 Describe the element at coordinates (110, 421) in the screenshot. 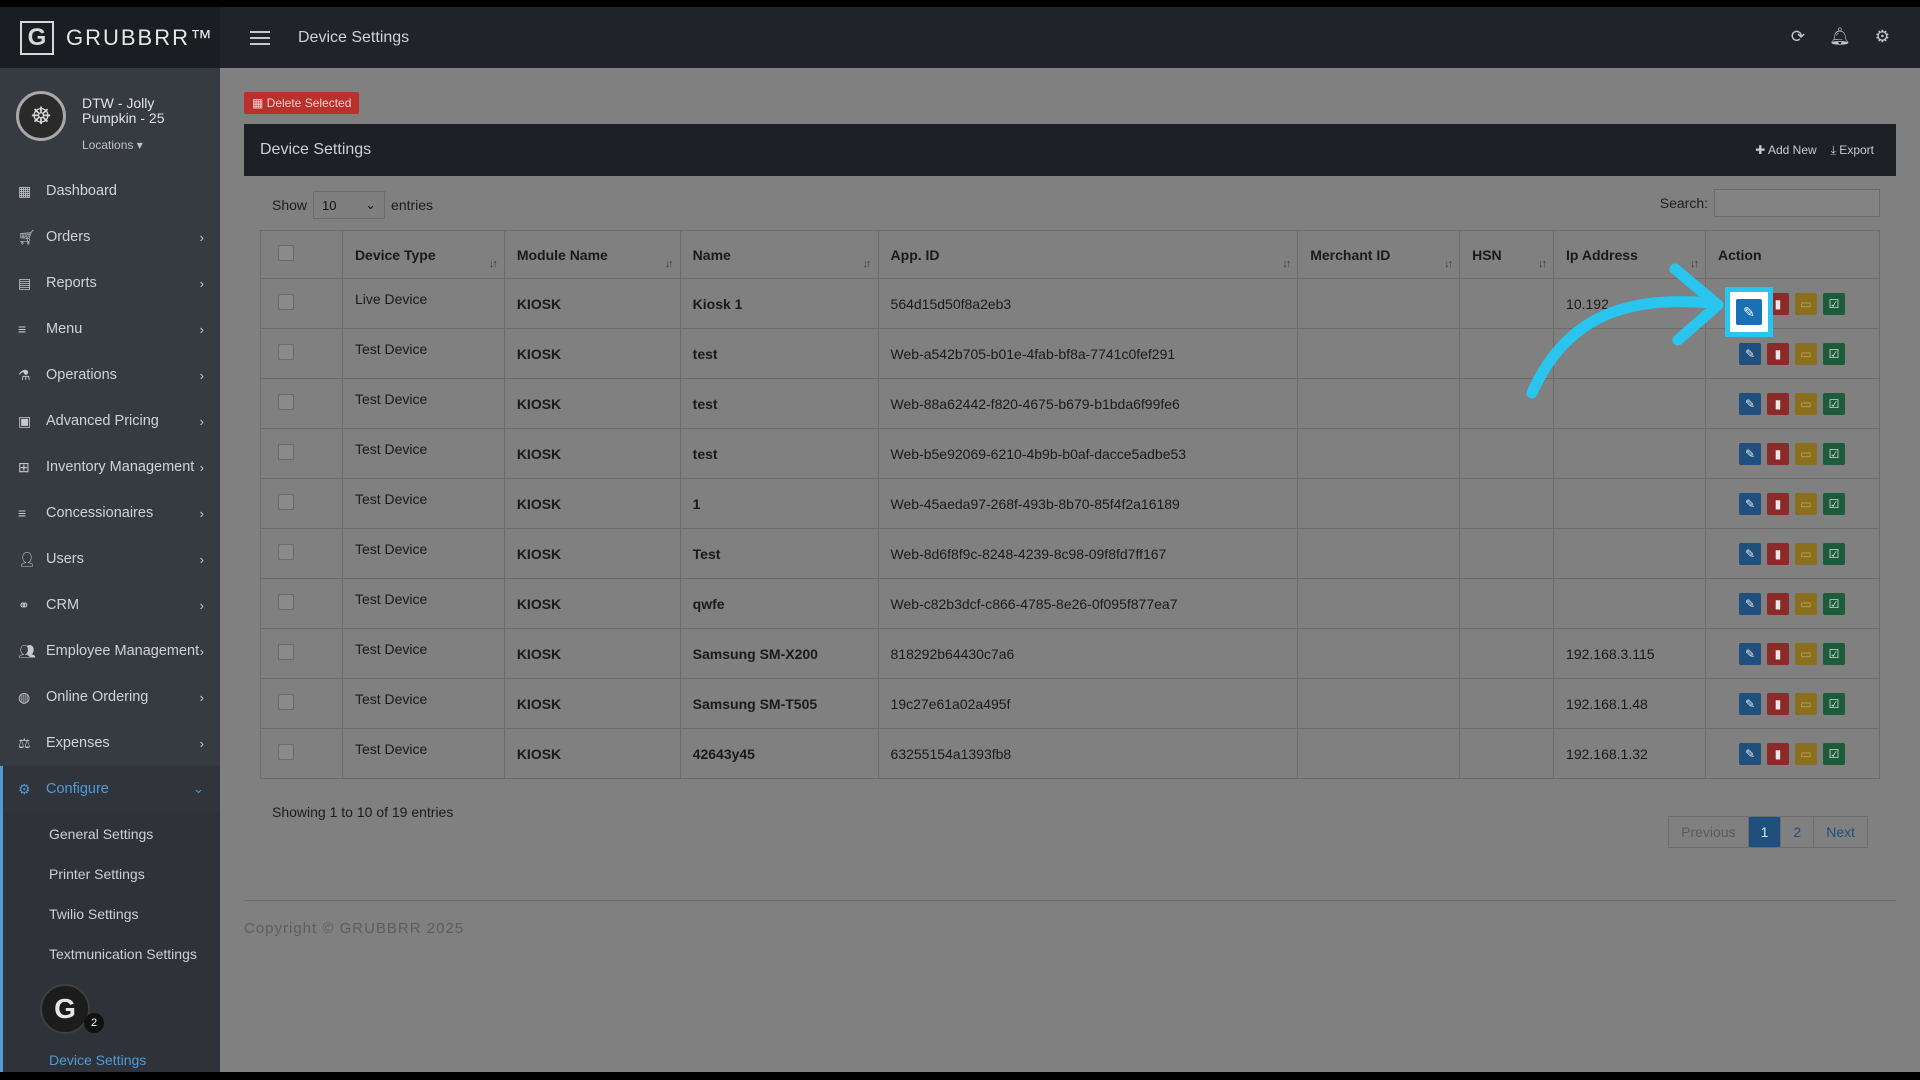

I see `sidebar-item-advanced-pricing: ▣ Advanced Pricing ›` at that location.